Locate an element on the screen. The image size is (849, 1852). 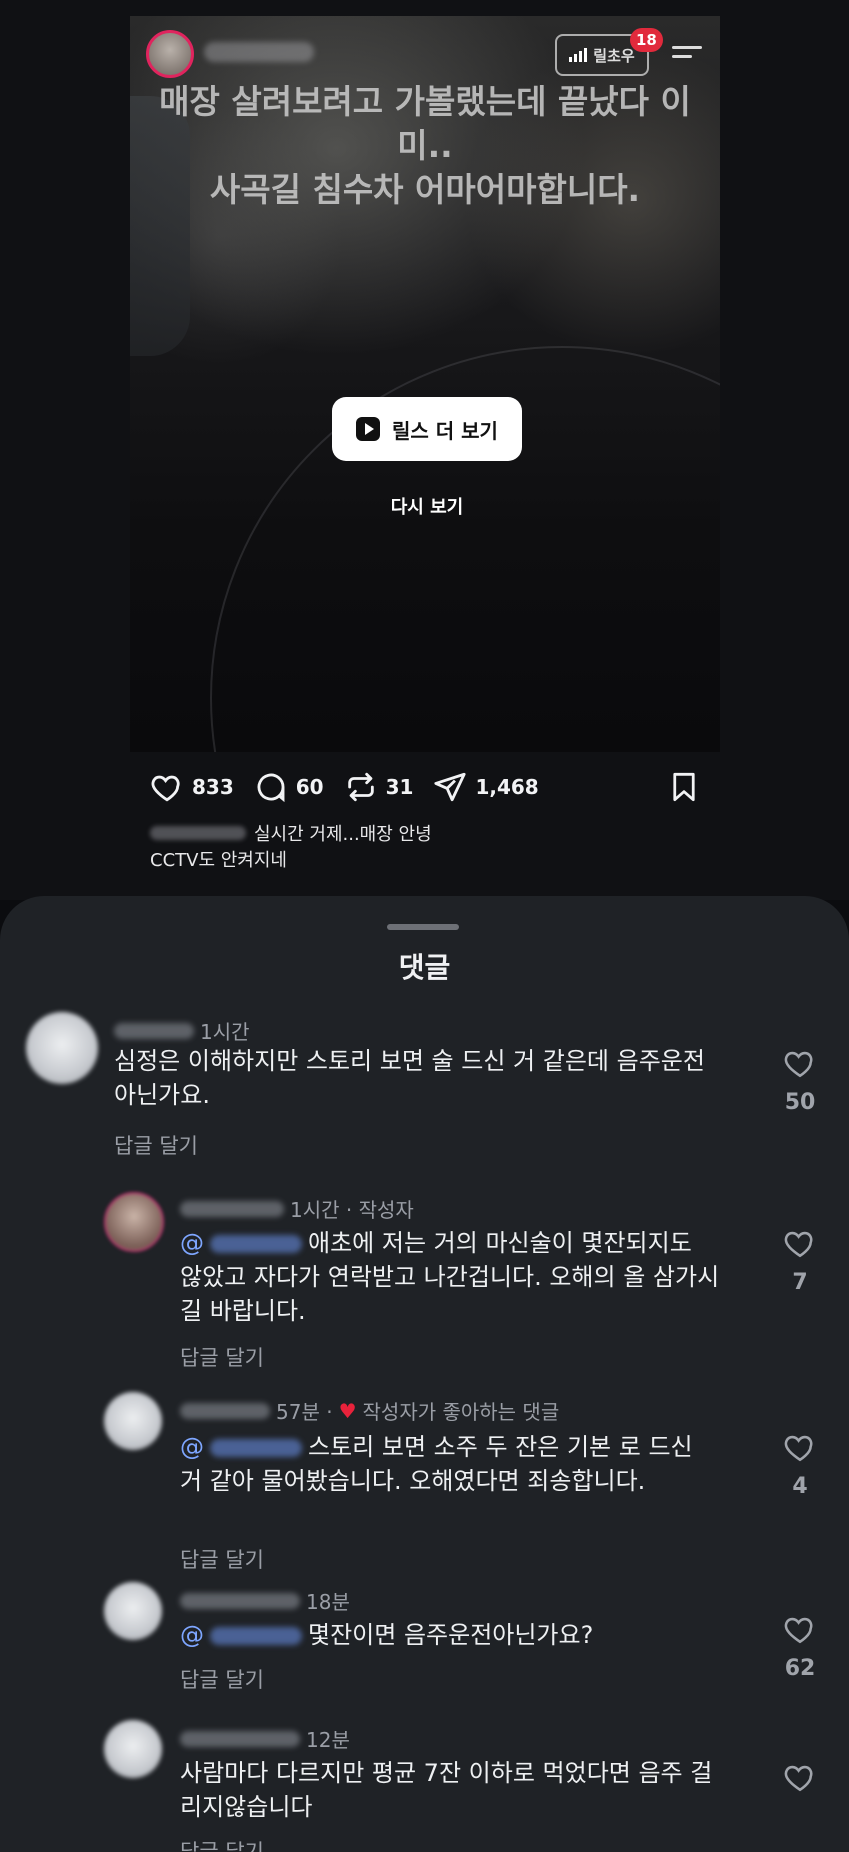
comment-text: @ 몇잔이면 음주운전아닌가요? is located at coordinates (450, 1635).